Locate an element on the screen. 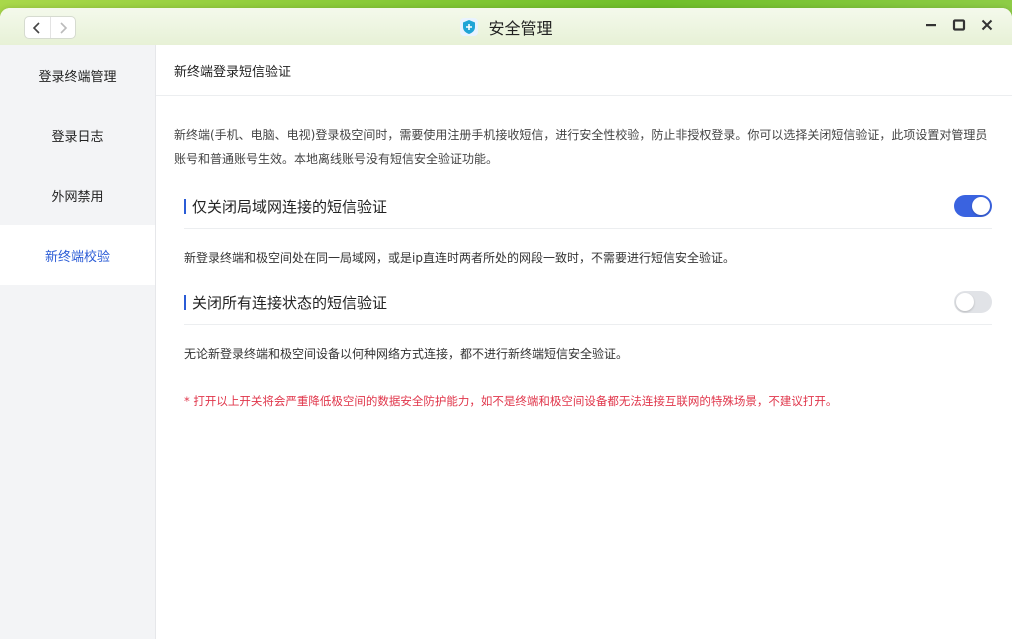 The height and width of the screenshot is (639, 1012). sidebar-item-label: 外网禁用 is located at coordinates (77, 197).